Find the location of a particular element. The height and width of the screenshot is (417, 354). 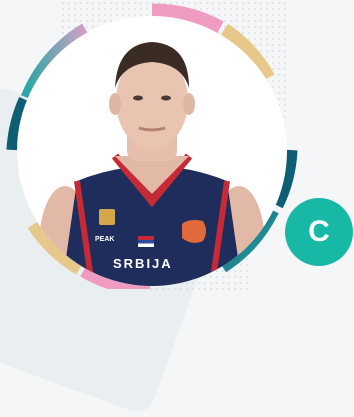

action-button: C is located at coordinates (319, 232).